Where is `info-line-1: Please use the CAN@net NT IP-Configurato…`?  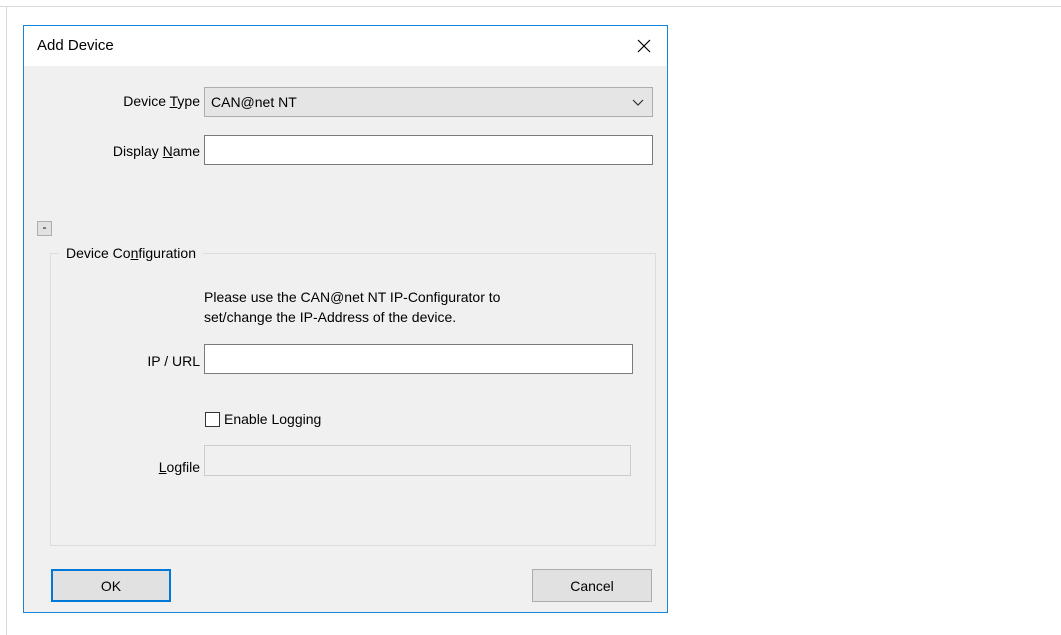
info-line-1: Please use the CAN@net NT IP-Configurato… is located at coordinates (352, 297).